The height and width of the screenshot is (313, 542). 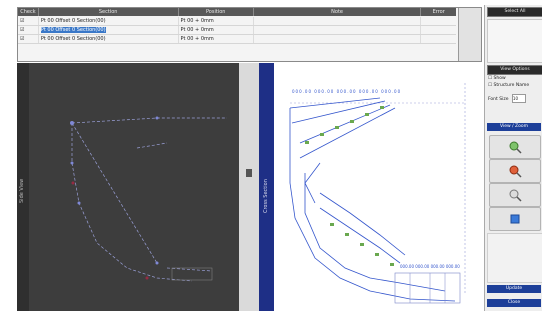 I want to click on show-option: ☐ Show, so click(x=497, y=79).